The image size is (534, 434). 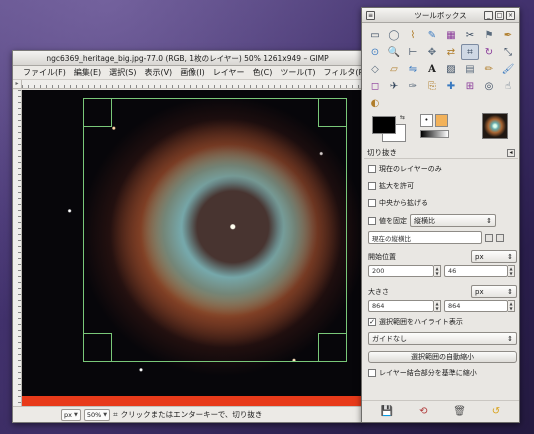 I want to click on size-w-field: 864, so click(x=401, y=306).